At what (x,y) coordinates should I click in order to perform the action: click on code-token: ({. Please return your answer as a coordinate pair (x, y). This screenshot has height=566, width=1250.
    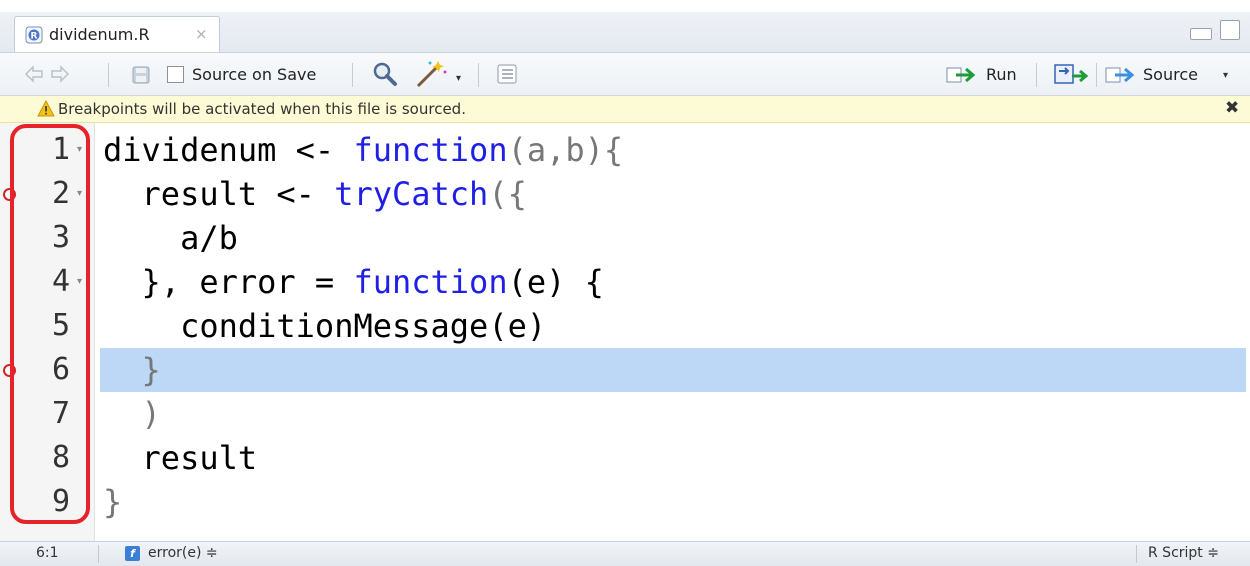
    Looking at the image, I should click on (507, 194).